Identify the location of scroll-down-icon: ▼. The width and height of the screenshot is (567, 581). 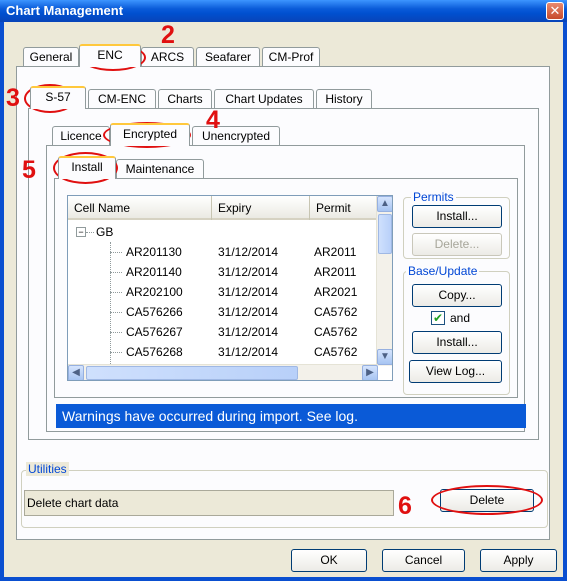
(384, 357).